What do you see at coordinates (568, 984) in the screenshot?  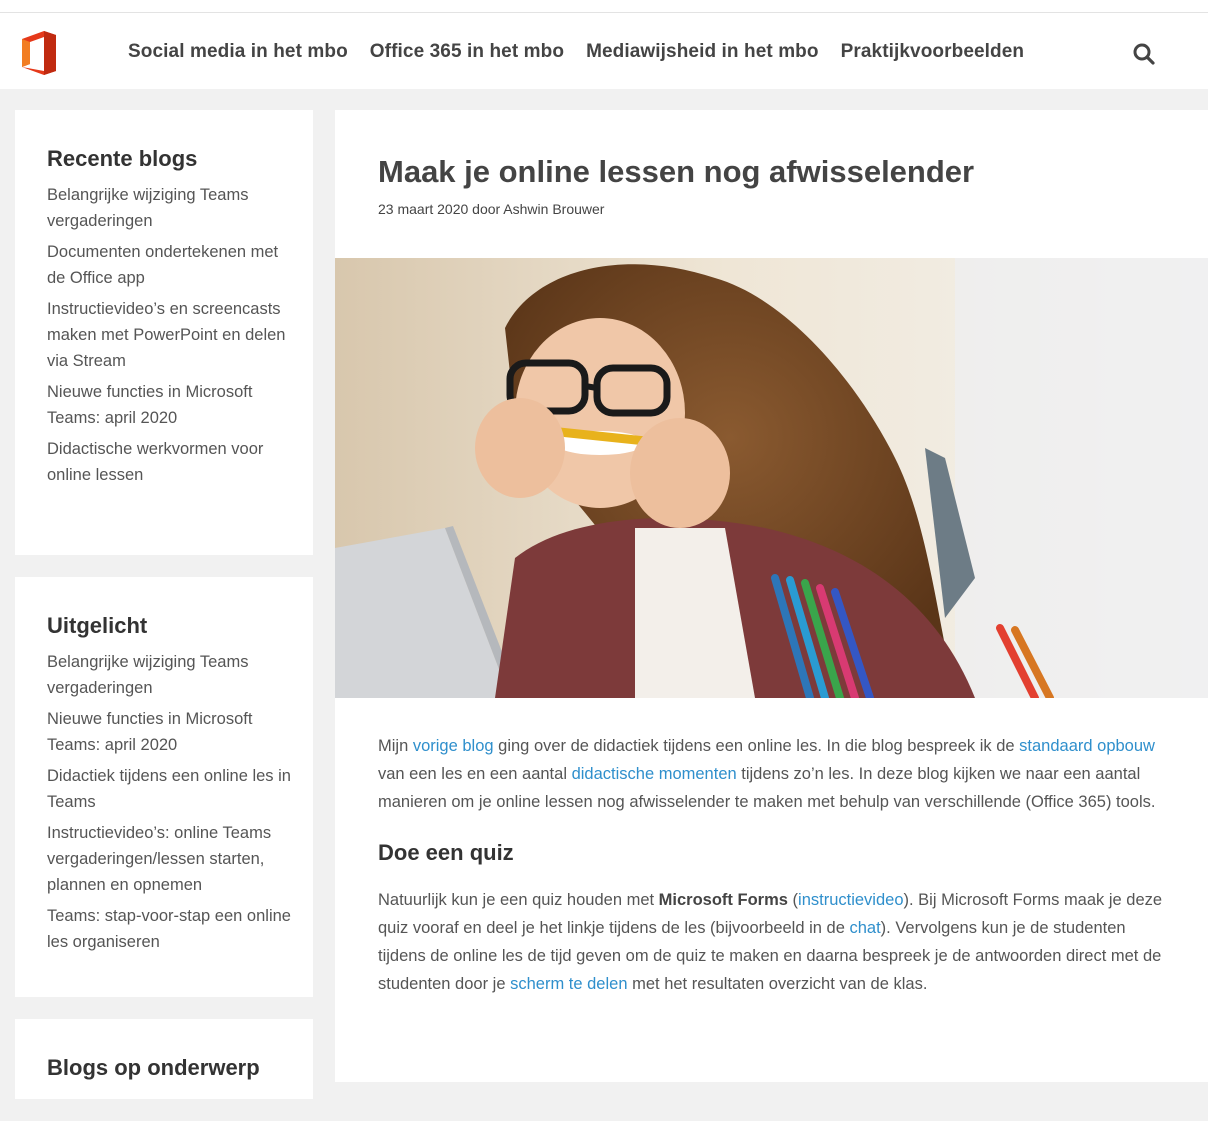 I see `link-scherm-te-delen: scherm te delen` at bounding box center [568, 984].